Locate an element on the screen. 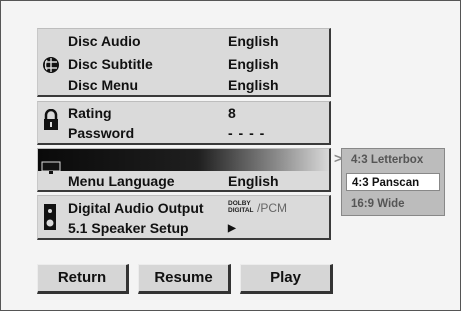 The height and width of the screenshot is (311, 461). disc-audio-label: Disc Audio is located at coordinates (104, 41).